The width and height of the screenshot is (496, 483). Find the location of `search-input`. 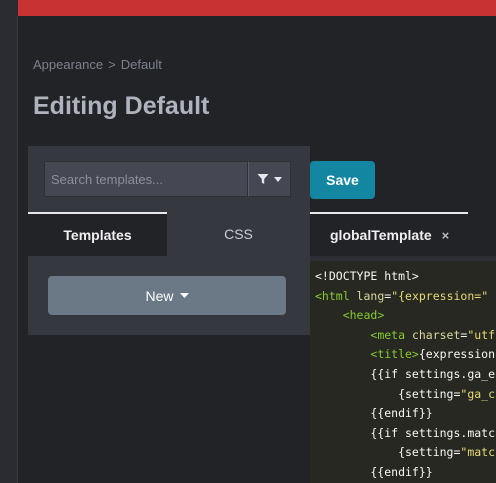

search-input is located at coordinates (146, 179).